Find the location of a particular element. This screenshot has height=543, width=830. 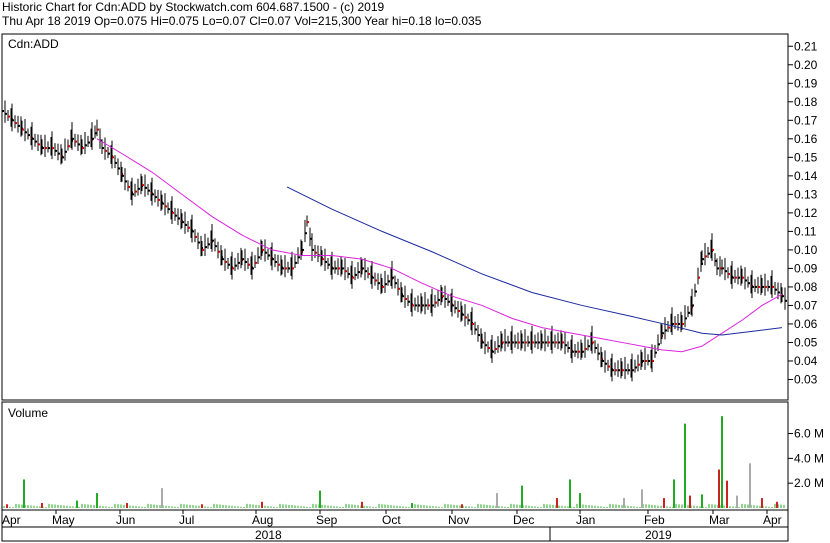

month-label: Jun is located at coordinates (125, 520).